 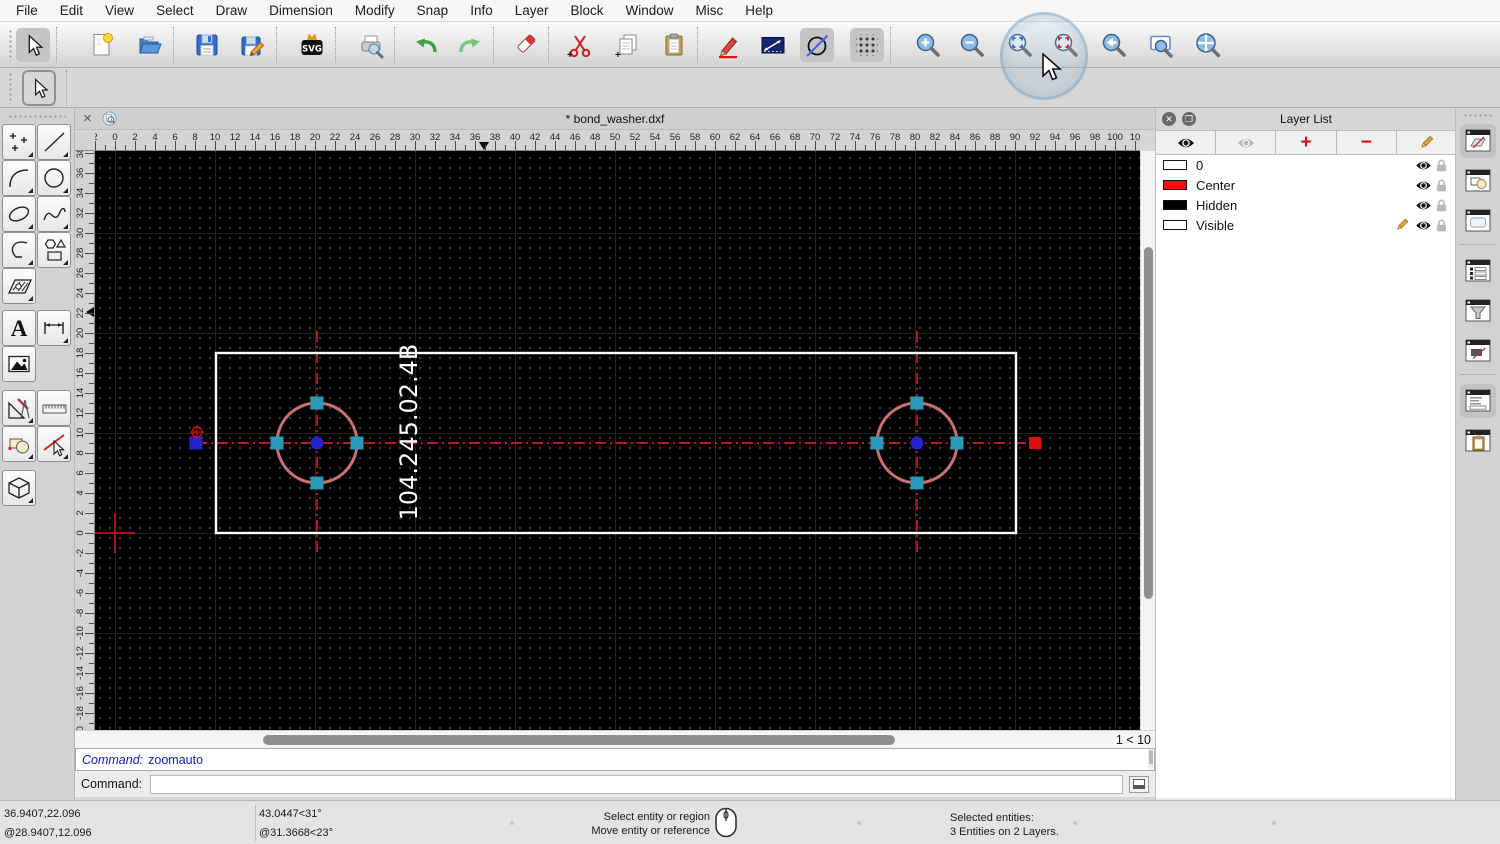 What do you see at coordinates (37, 117) in the screenshot?
I see `palette-drag-handle` at bounding box center [37, 117].